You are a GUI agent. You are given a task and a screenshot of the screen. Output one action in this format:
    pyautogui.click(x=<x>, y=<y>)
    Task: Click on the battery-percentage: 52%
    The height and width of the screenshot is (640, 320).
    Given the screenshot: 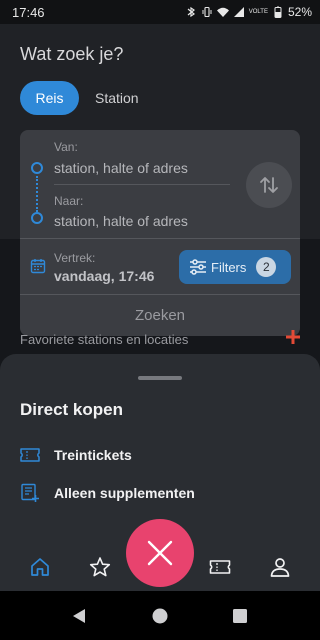 What is the action you would take?
    pyautogui.click(x=299, y=12)
    